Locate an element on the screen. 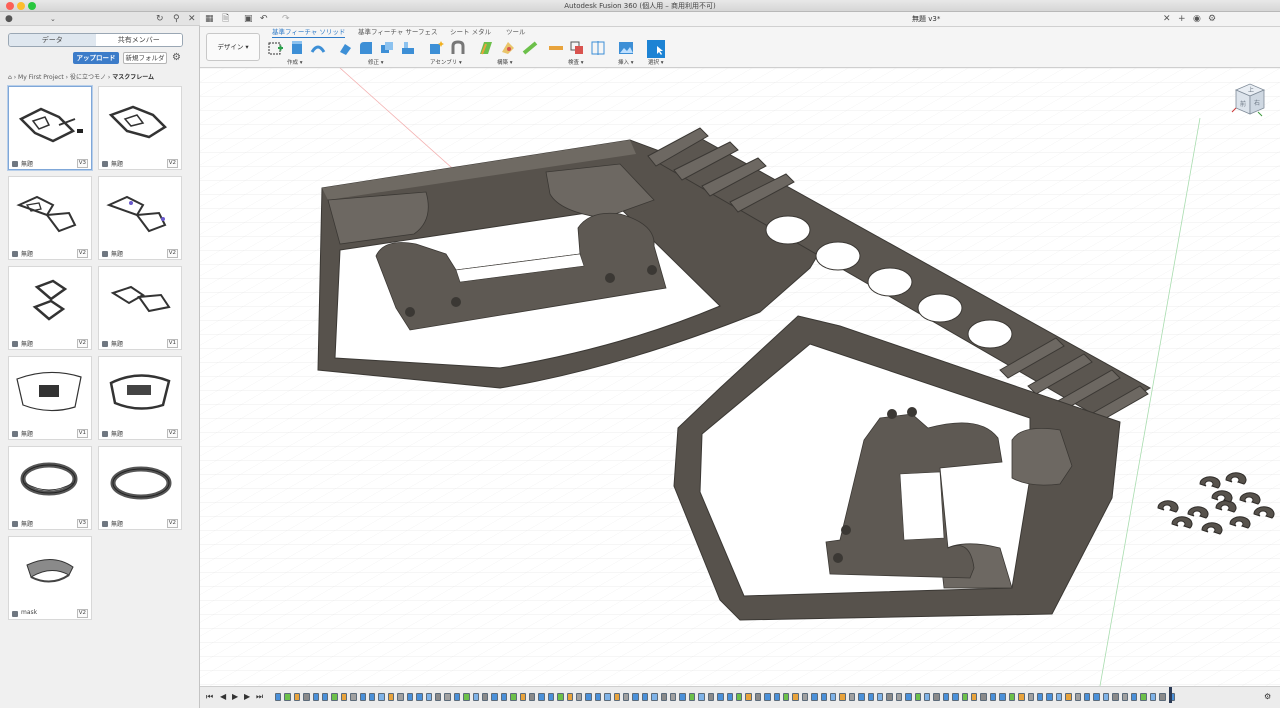 The width and height of the screenshot is (1280, 708). revolve-icon is located at coordinates (318, 48).